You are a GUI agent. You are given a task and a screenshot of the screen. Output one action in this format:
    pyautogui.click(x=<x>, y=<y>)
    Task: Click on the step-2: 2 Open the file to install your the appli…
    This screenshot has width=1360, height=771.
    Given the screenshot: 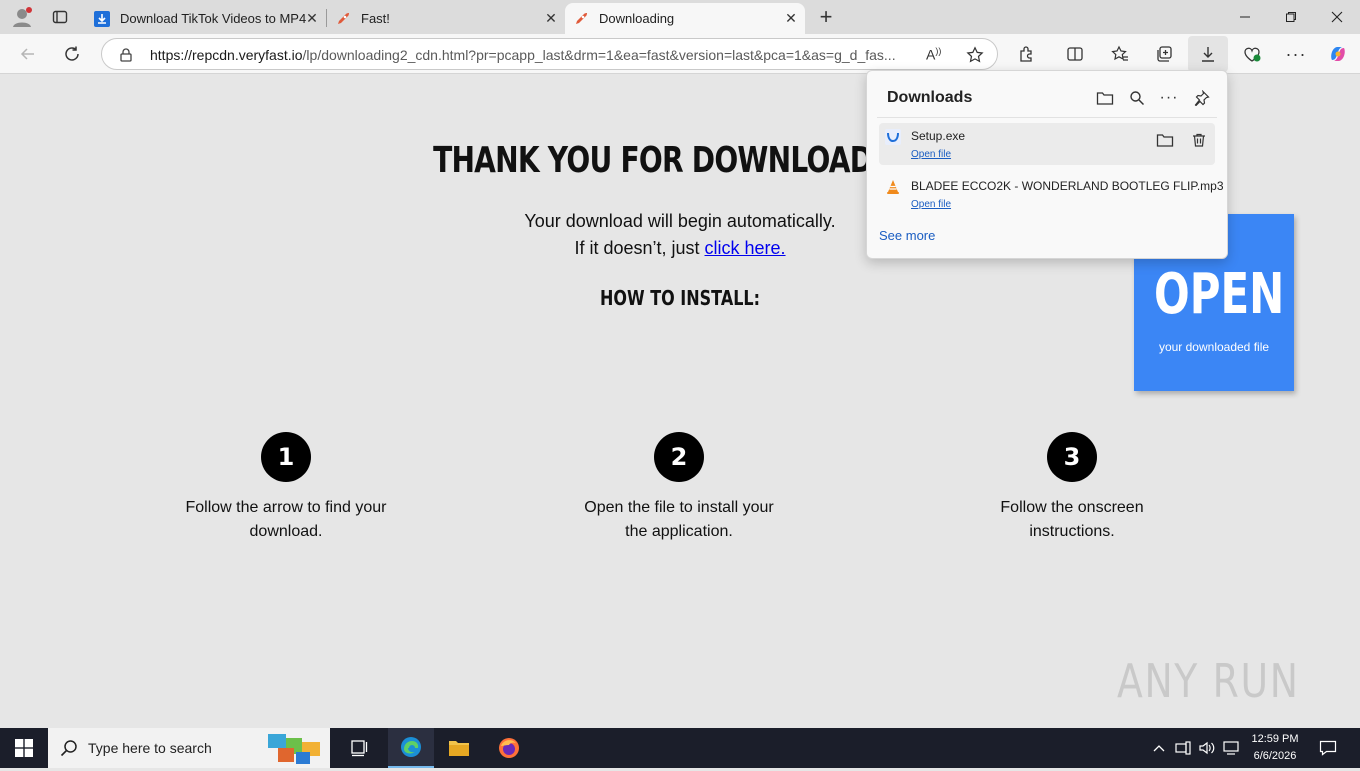 What is the action you would take?
    pyautogui.click(x=679, y=488)
    